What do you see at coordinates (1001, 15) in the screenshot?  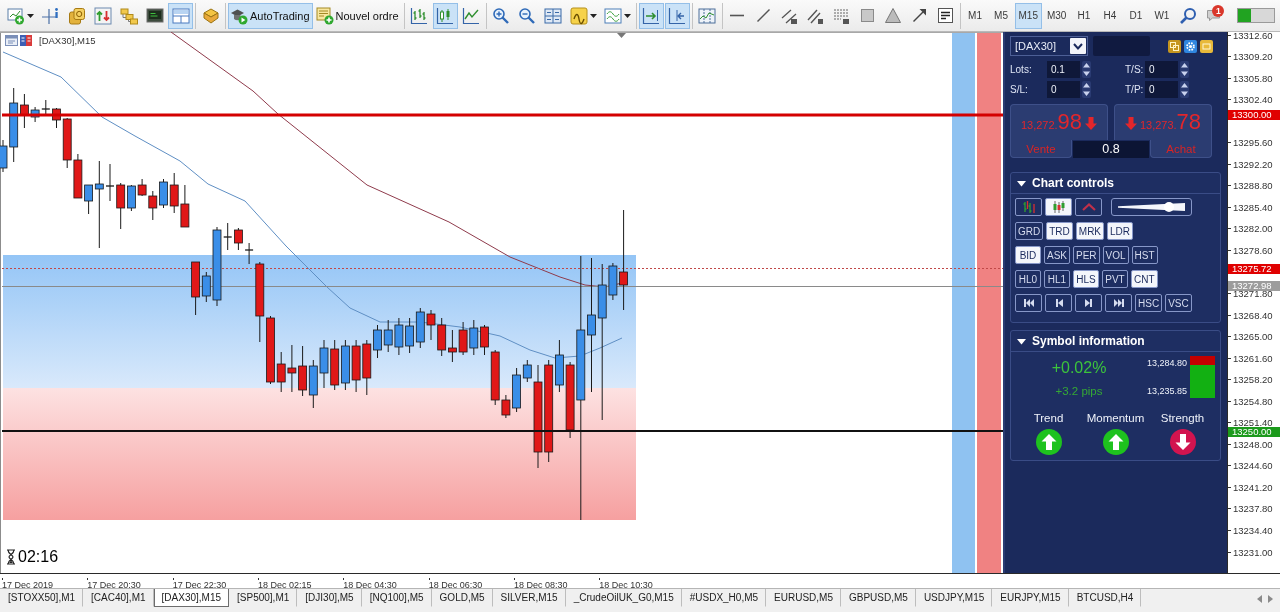 I see `timeframe-button: M5` at bounding box center [1001, 15].